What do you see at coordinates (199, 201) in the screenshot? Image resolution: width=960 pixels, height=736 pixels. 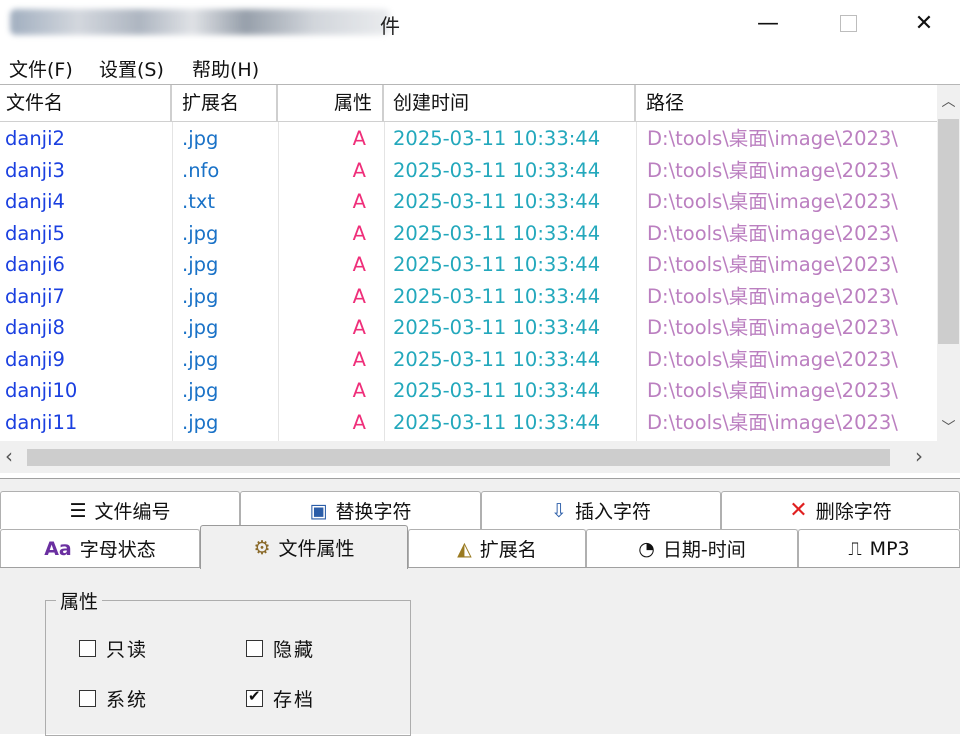 I see `cell-ext: .txt` at bounding box center [199, 201].